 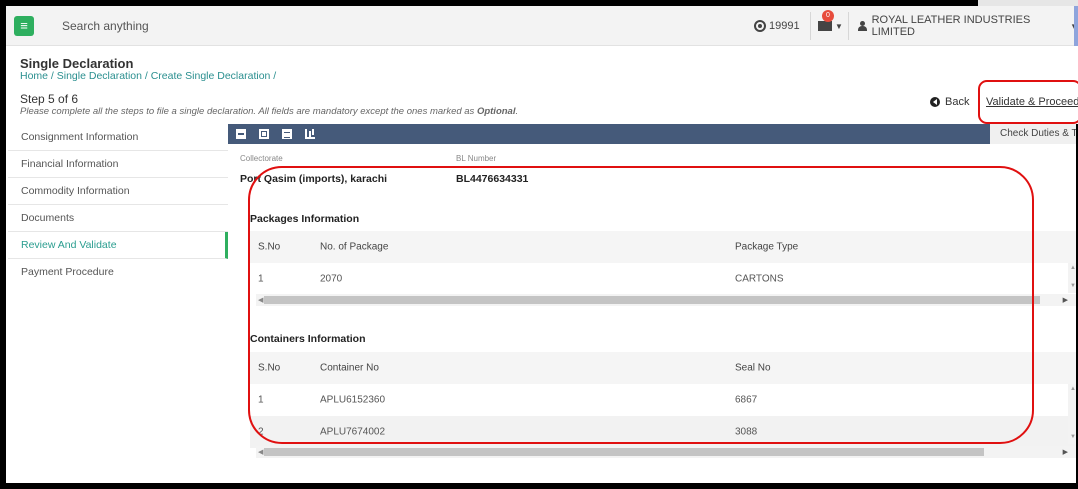 What do you see at coordinates (957, 102) in the screenshot?
I see `back-label: Back` at bounding box center [957, 102].